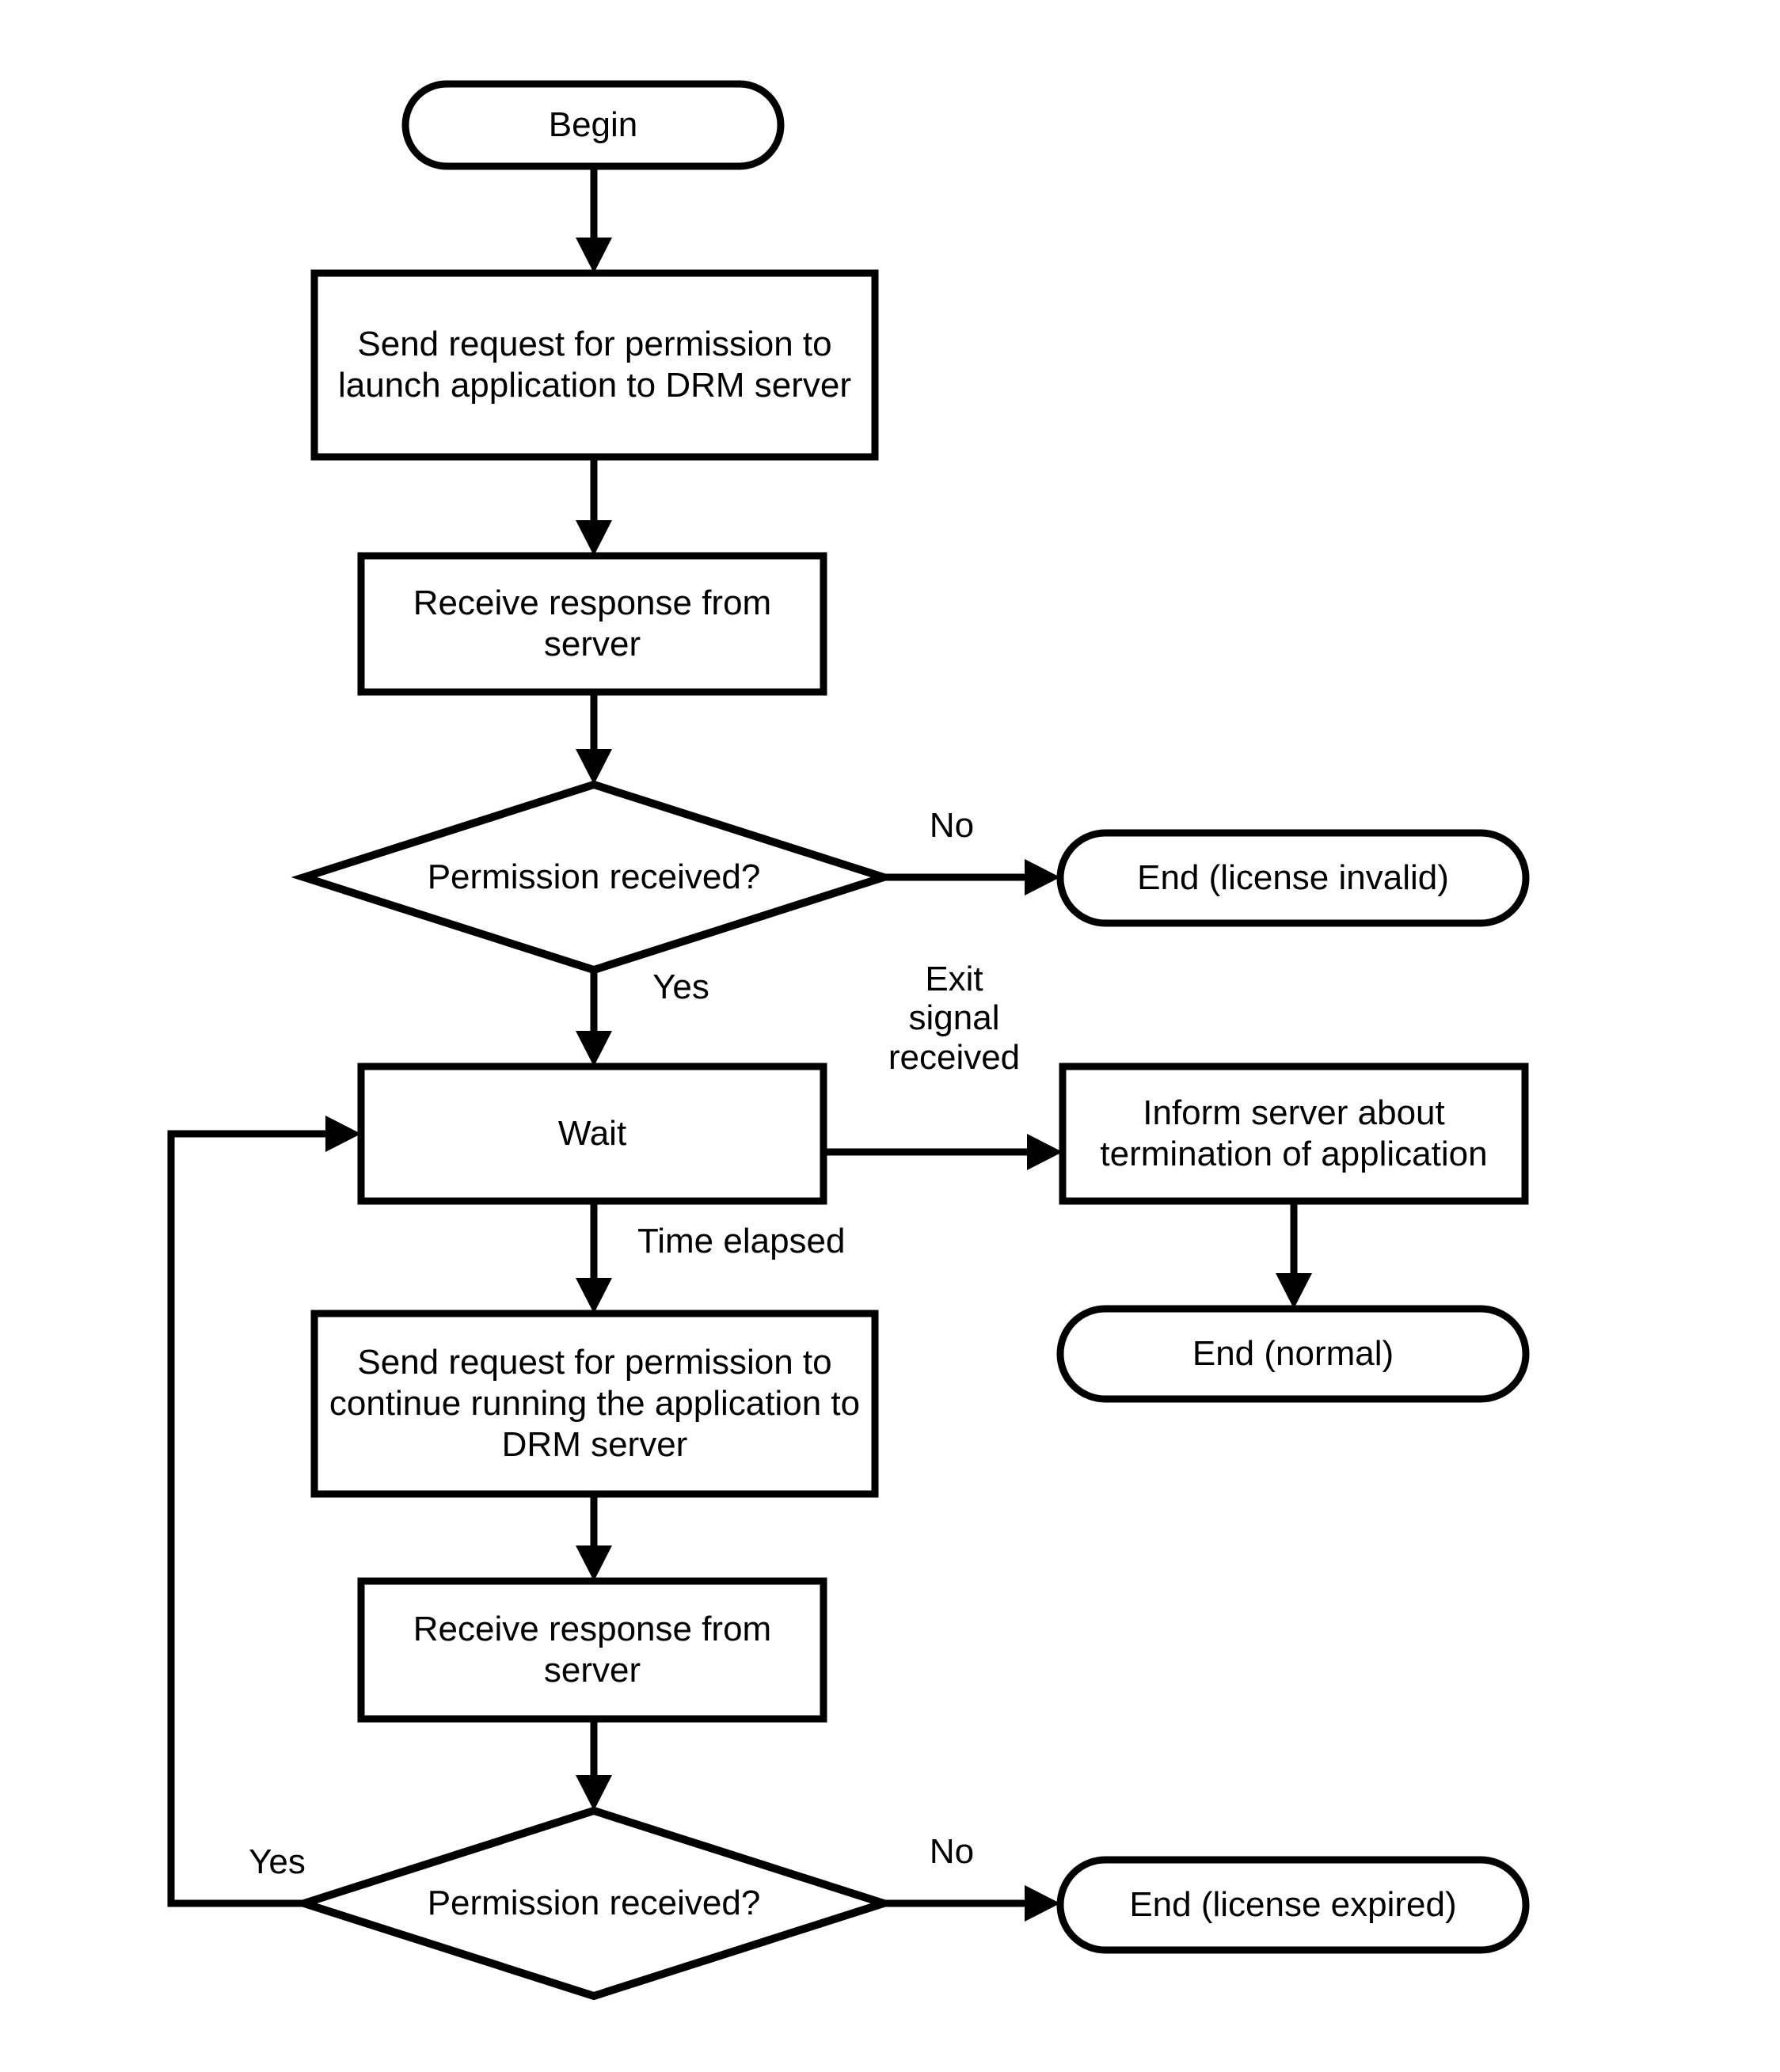  Describe the element at coordinates (680, 987) in the screenshot. I see `edge-label-yes-1: Yes` at that location.